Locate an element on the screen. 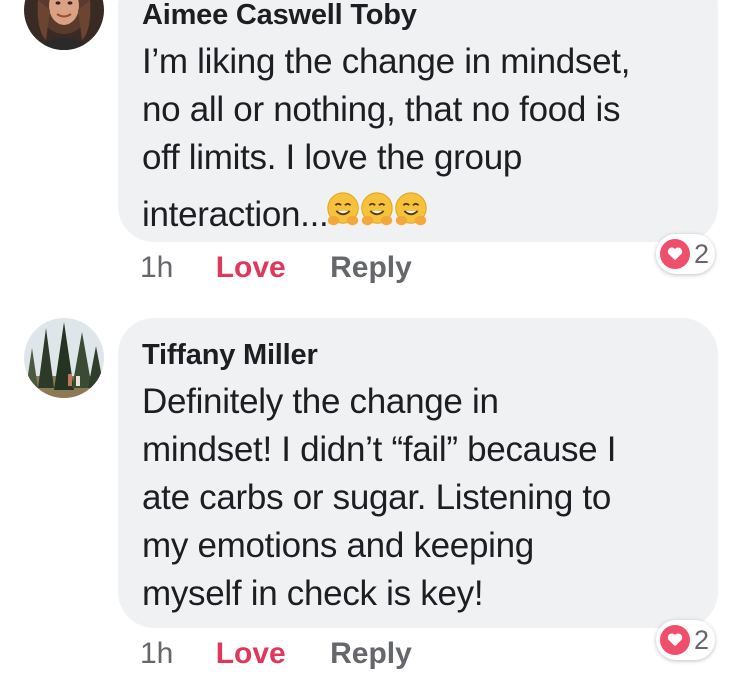 The width and height of the screenshot is (750, 688). comment-line: mindset! I didn’t “fail” because I is located at coordinates (379, 449).